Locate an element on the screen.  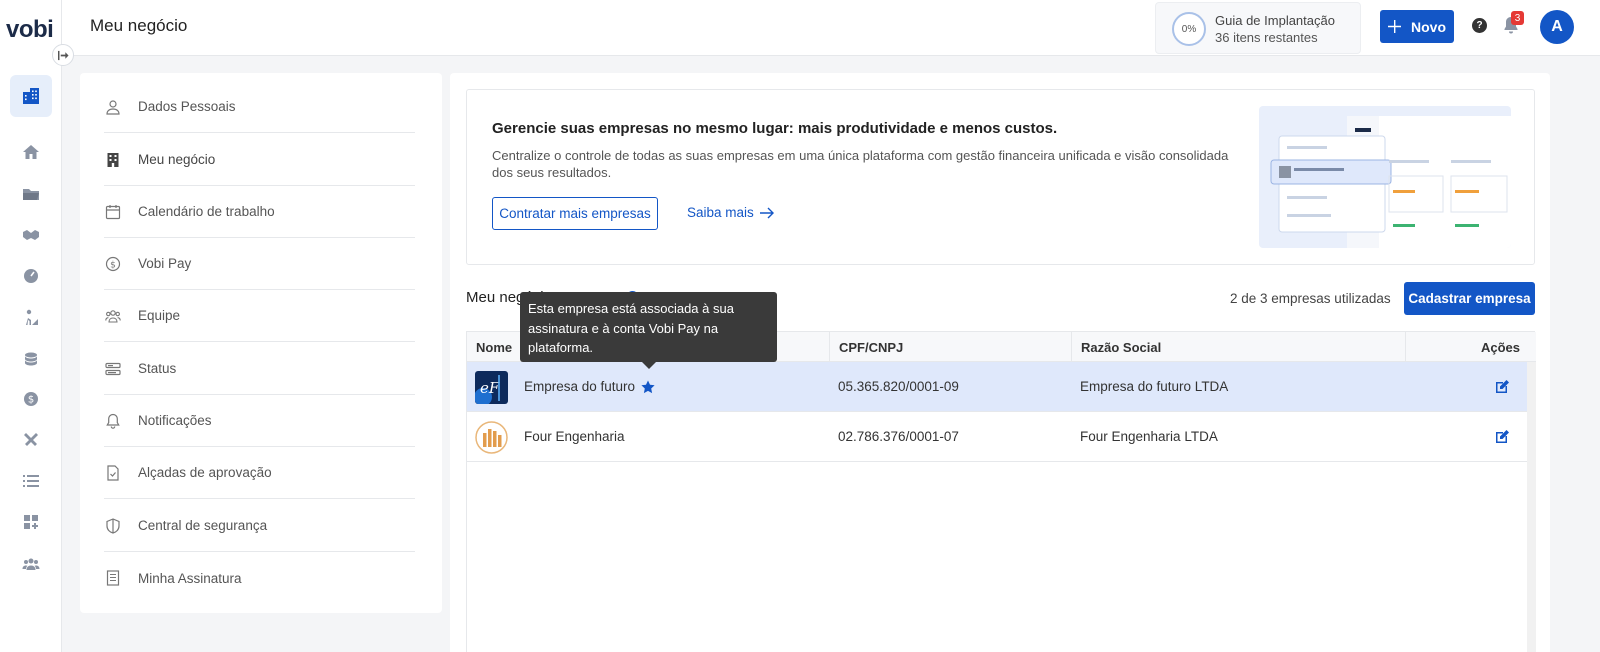
menu-item-label: Meu negócio is located at coordinates (177, 159).